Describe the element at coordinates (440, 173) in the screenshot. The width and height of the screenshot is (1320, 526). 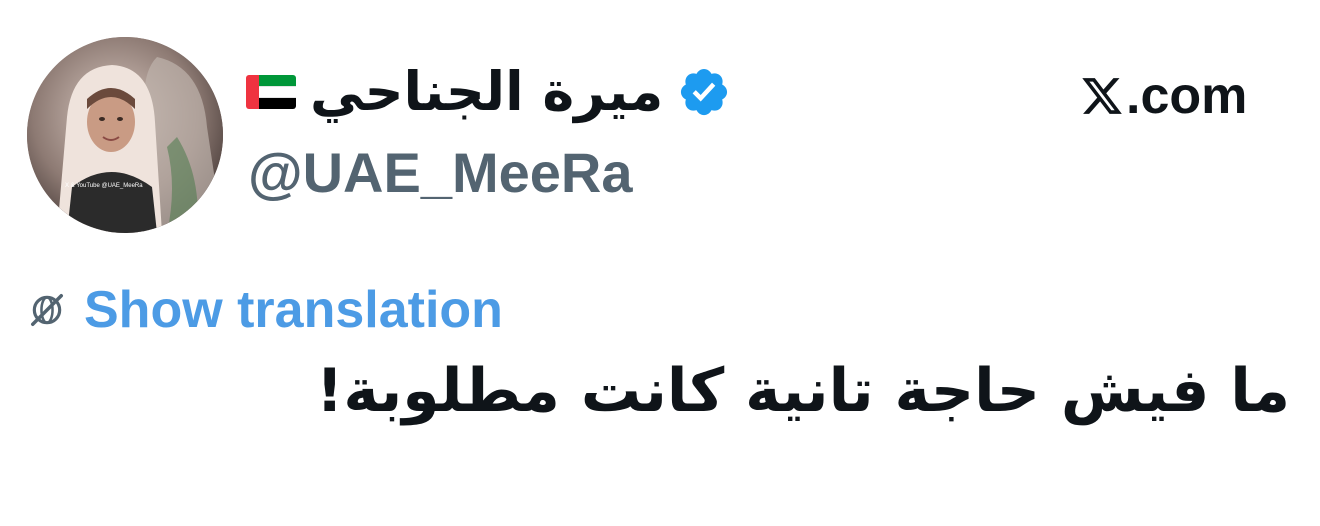
I see `author-handle: @UAE_MeeRa` at that location.